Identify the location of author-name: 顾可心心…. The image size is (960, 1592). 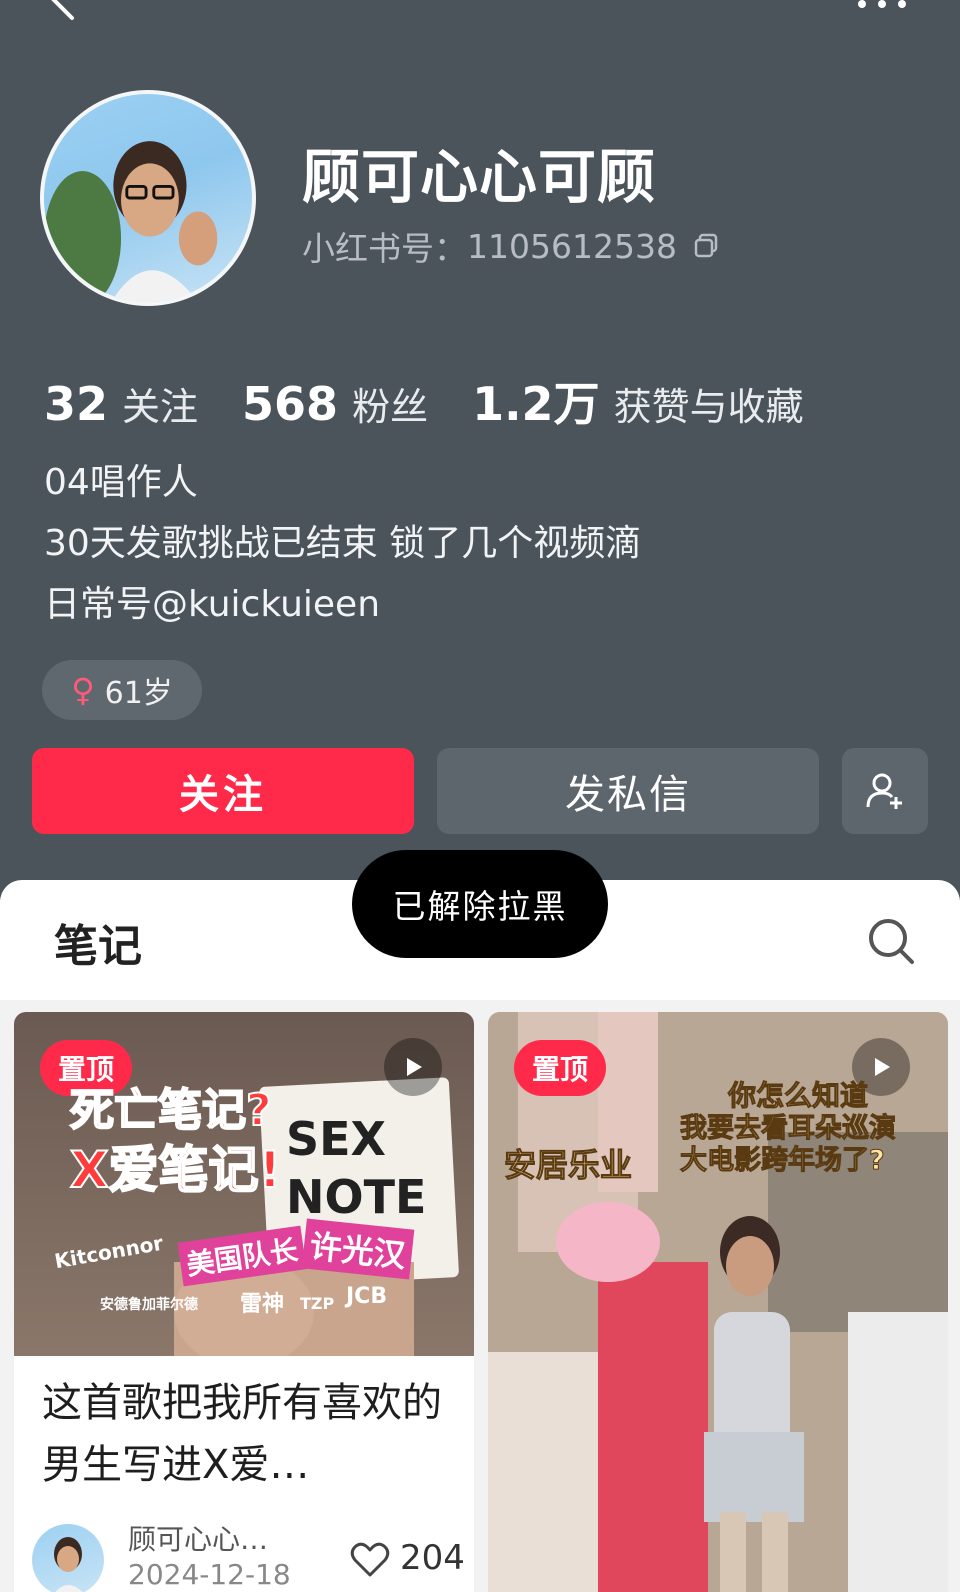
(198, 1538).